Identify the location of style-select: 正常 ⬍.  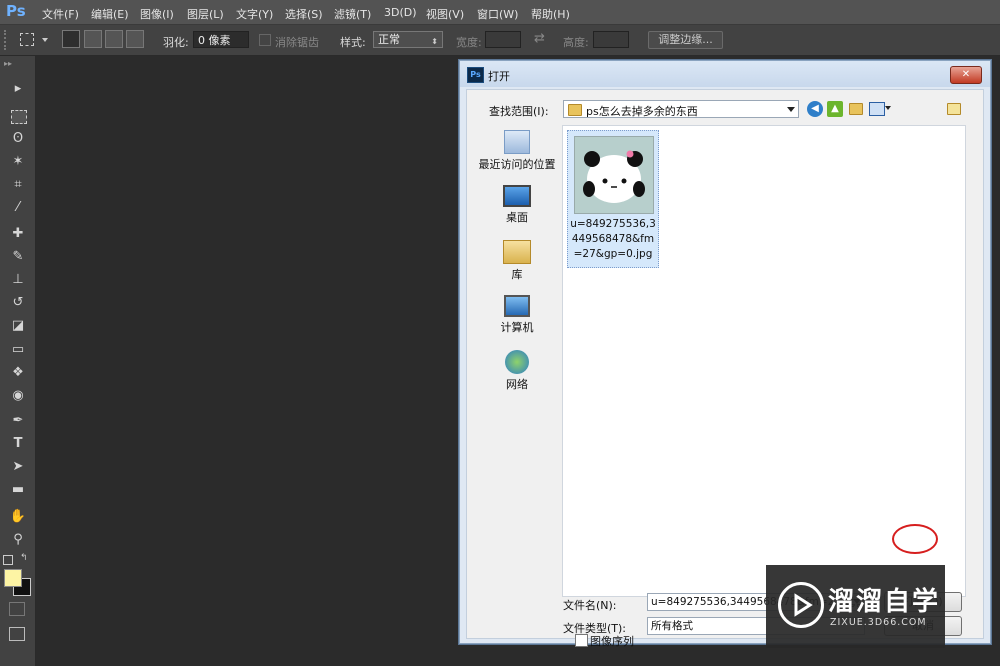
(408, 39).